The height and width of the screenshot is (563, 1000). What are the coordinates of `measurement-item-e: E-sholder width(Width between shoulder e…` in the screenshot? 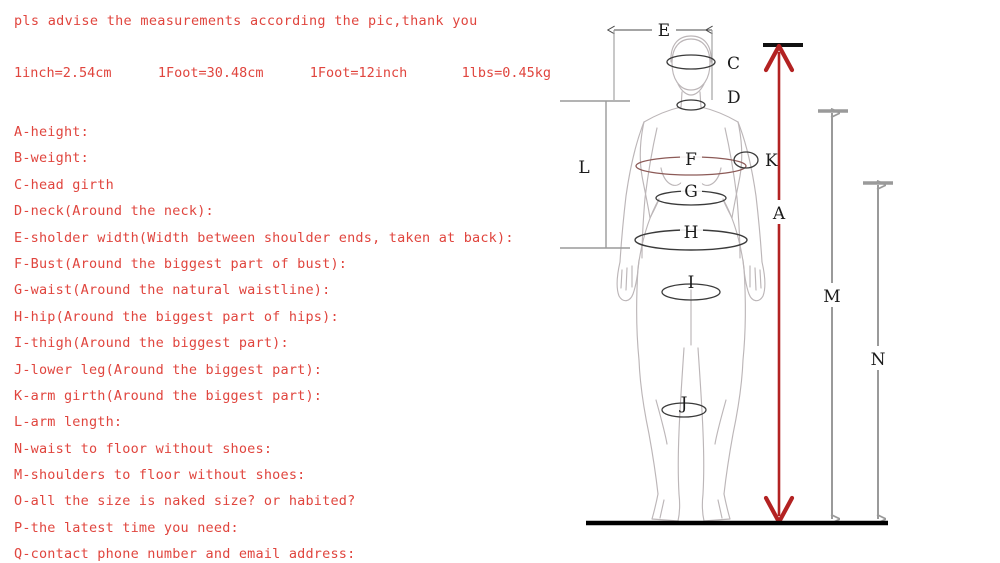 It's located at (264, 237).